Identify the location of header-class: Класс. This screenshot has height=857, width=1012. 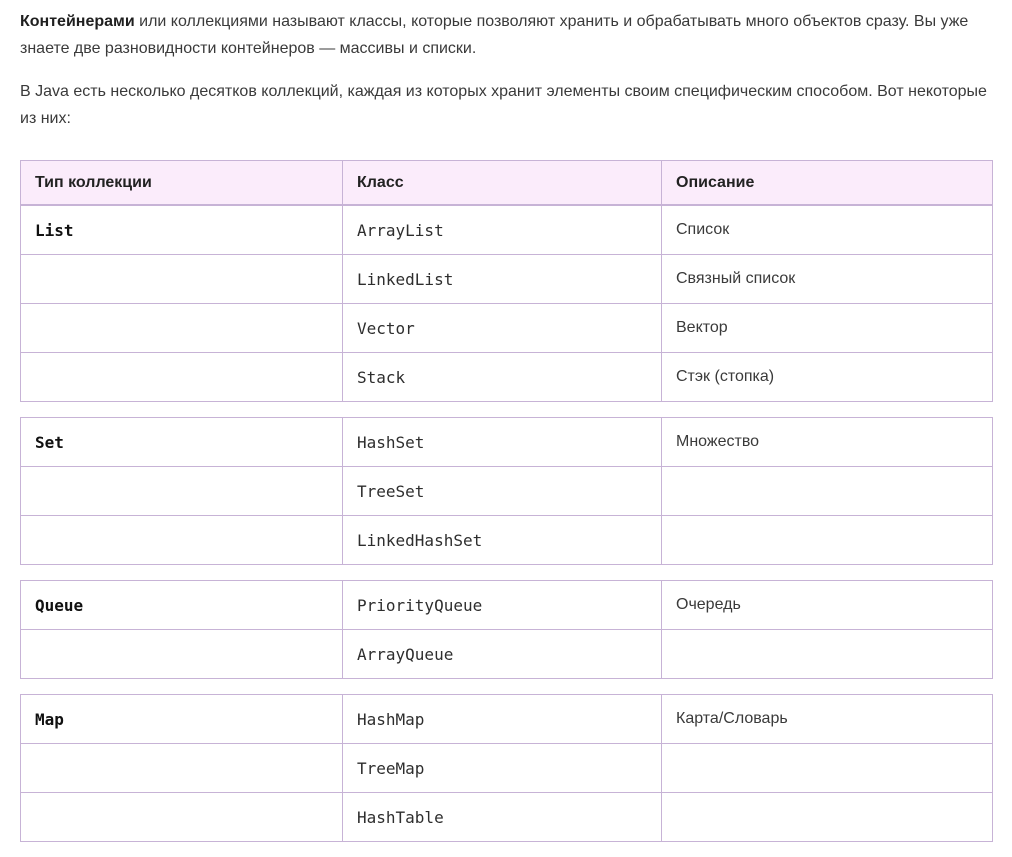
(502, 182).